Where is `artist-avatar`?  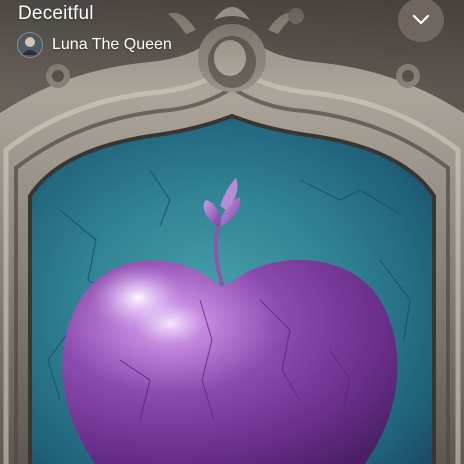
artist-avatar is located at coordinates (30, 45).